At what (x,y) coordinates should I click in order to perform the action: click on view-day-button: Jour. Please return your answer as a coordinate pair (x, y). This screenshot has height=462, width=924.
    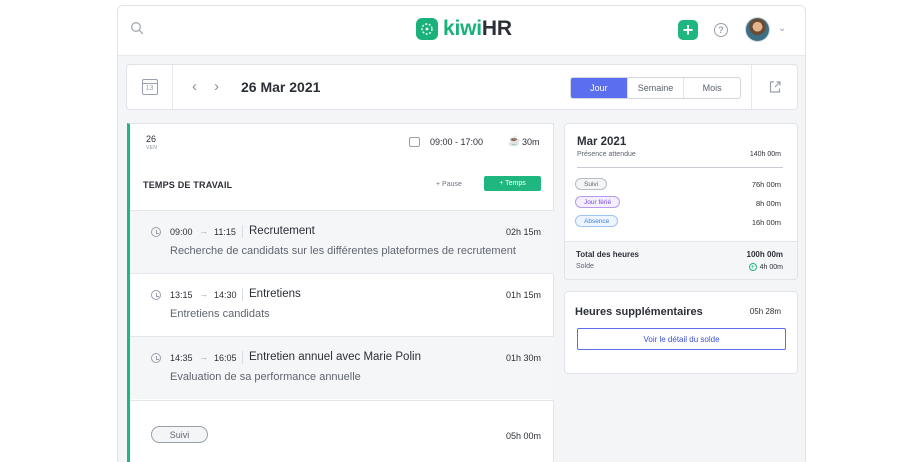
    Looking at the image, I should click on (599, 88).